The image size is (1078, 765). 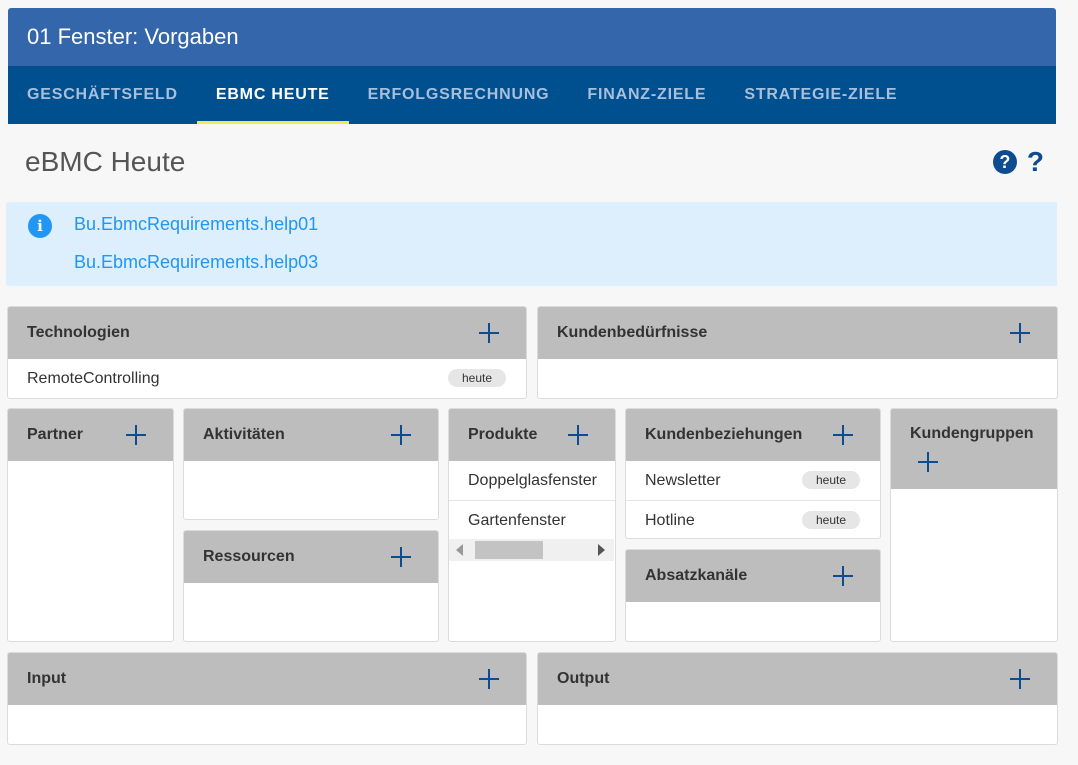 I want to click on item-label: Gartenfenster, so click(x=517, y=520).